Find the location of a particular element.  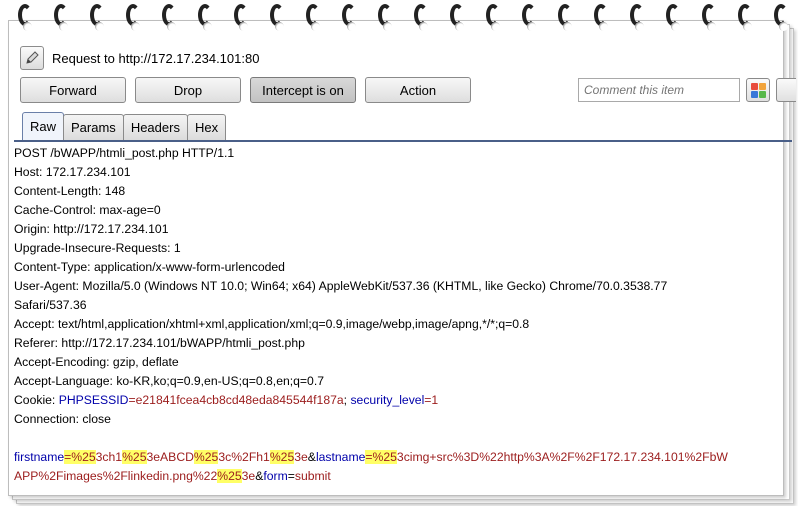

param-equals: = is located at coordinates (369, 457).